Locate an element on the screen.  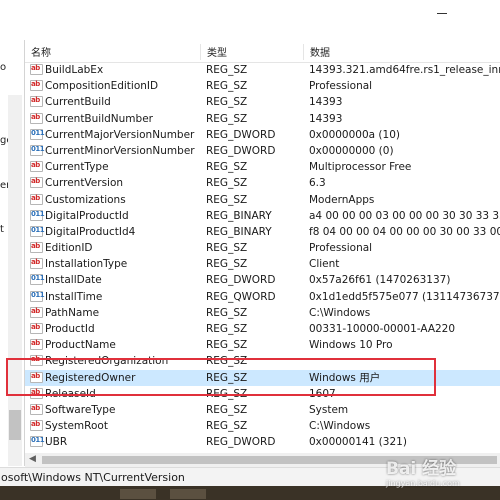
value-name: RegisteredOrganization is located at coordinates (107, 361).